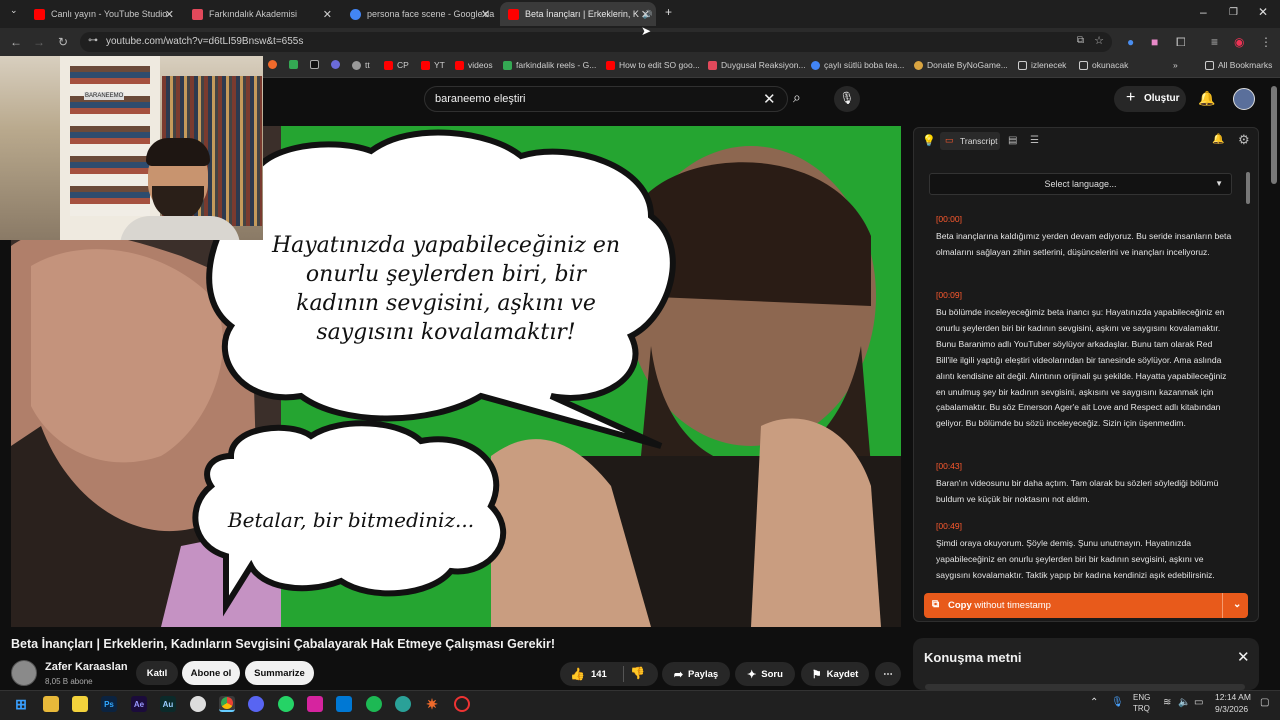 The height and width of the screenshot is (720, 1280). Describe the element at coordinates (1218, 139) in the screenshot. I see `bell-icon: 🔔` at that location.